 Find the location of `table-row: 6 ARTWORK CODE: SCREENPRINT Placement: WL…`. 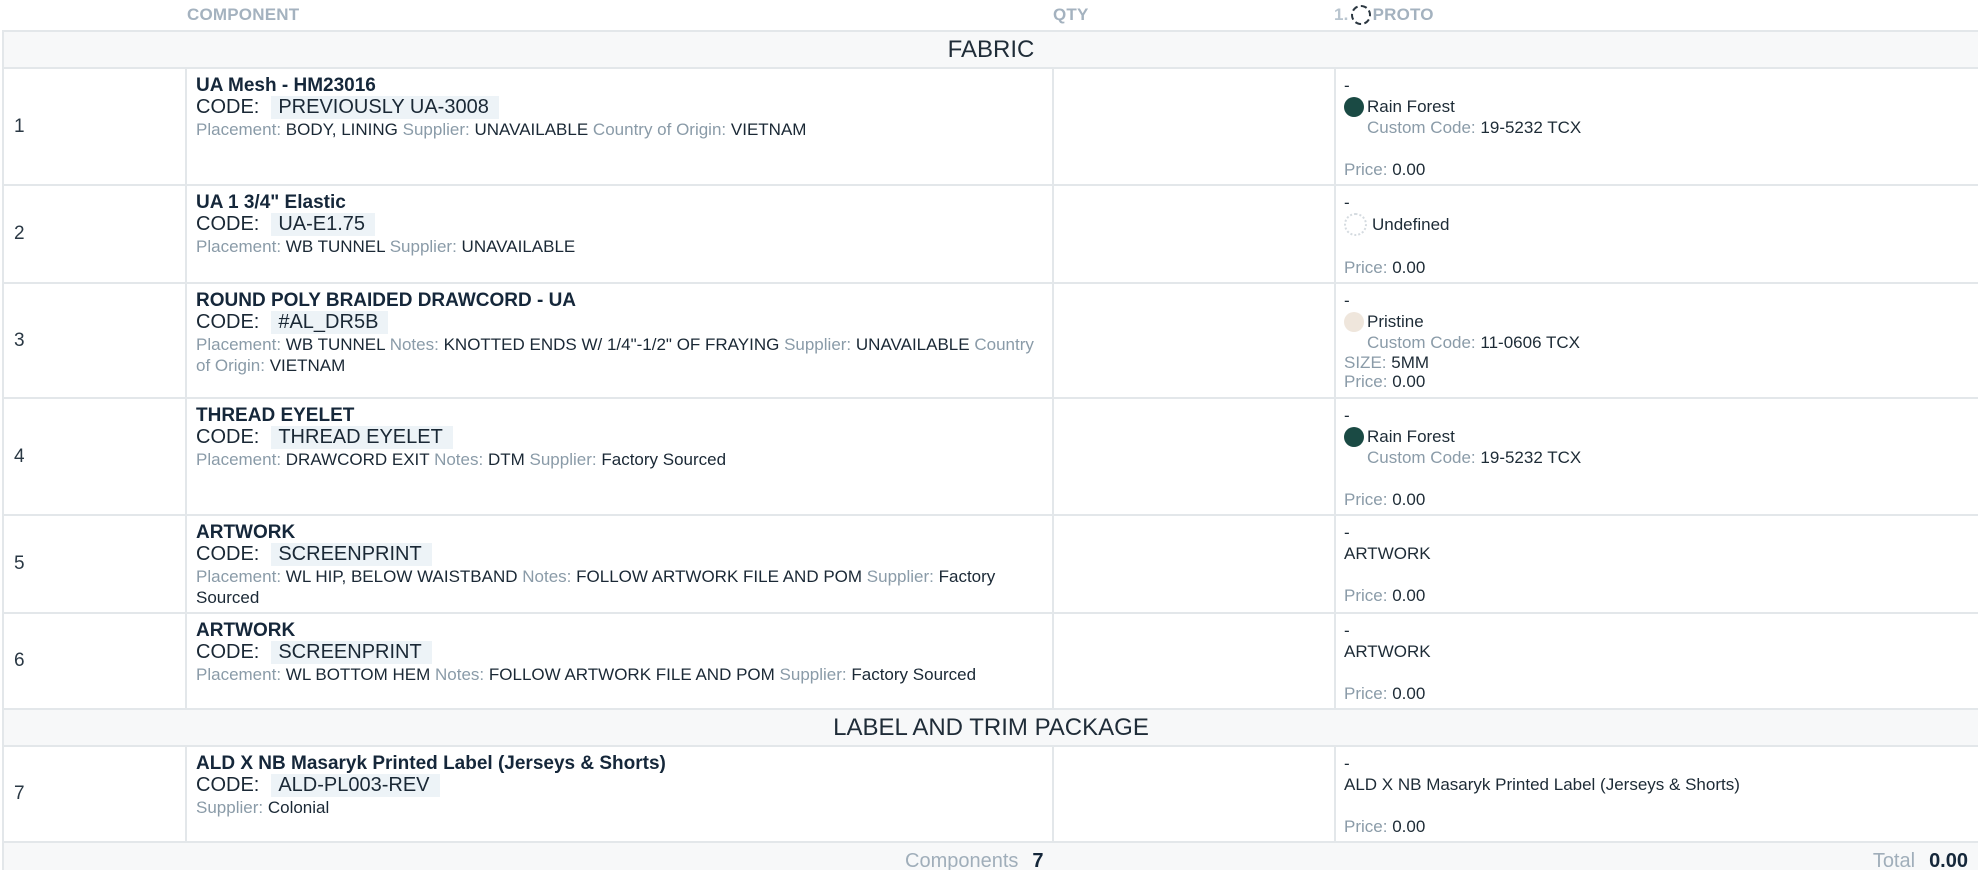

table-row: 6 ARTWORK CODE: SCREENPRINT Placement: WL… is located at coordinates (990, 661).